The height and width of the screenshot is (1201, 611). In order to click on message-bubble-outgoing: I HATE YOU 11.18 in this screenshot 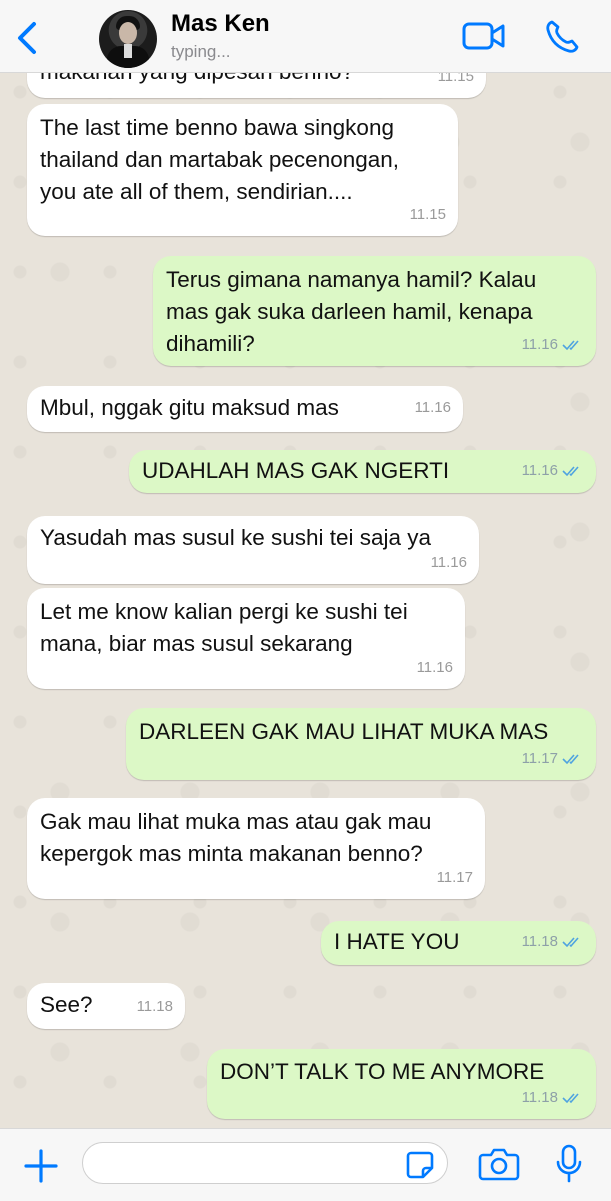, I will do `click(458, 943)`.